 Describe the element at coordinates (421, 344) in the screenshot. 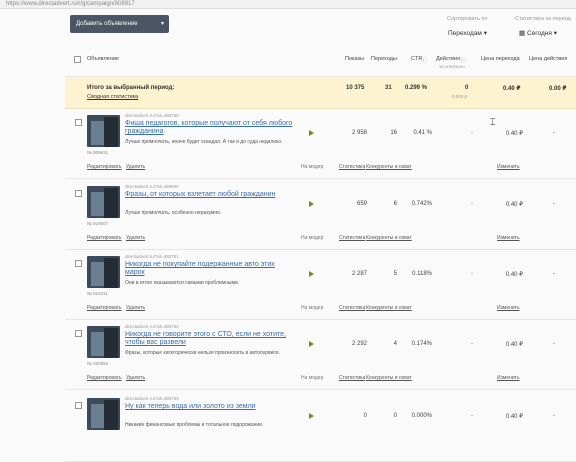

I see `ad-ctr: 0.174%` at that location.